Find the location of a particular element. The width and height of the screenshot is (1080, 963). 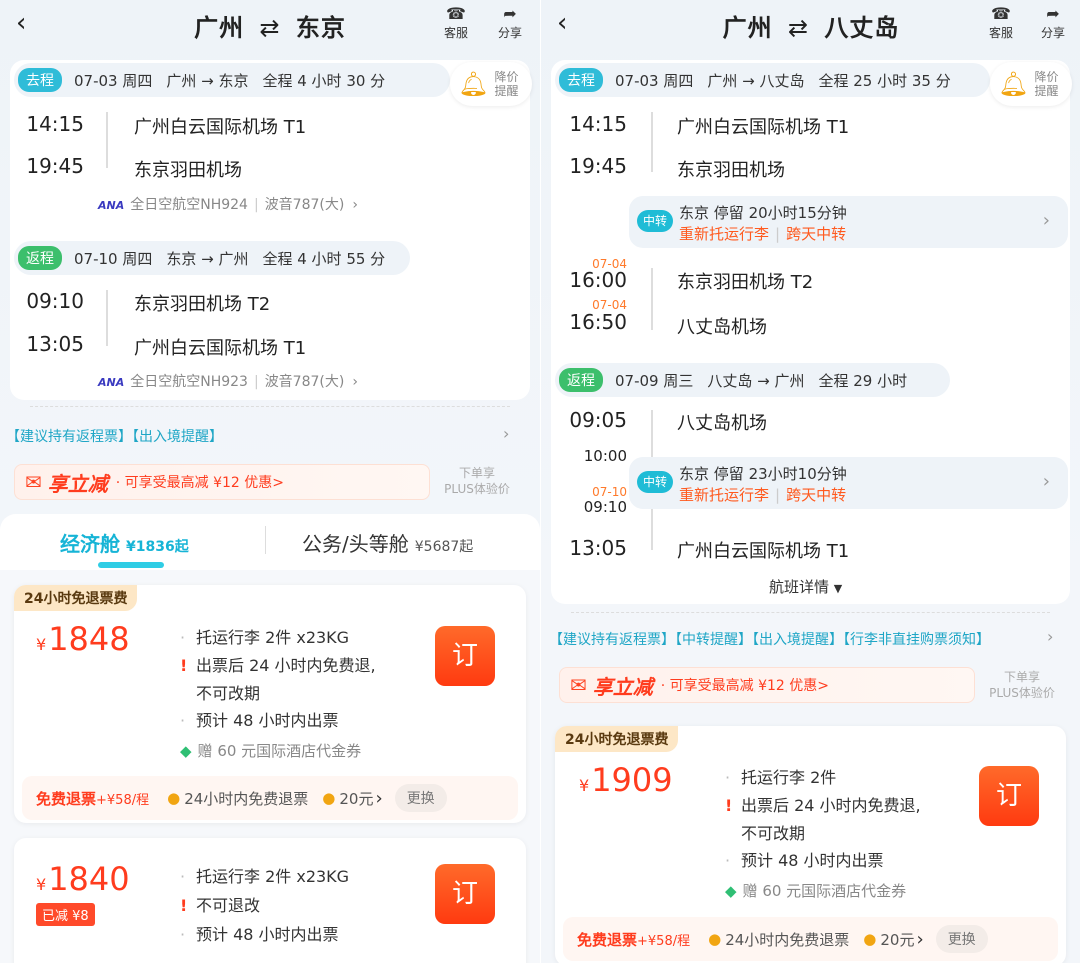

fare-1-item-1: · 托运行李 2件 x23KG is located at coordinates (265, 637).